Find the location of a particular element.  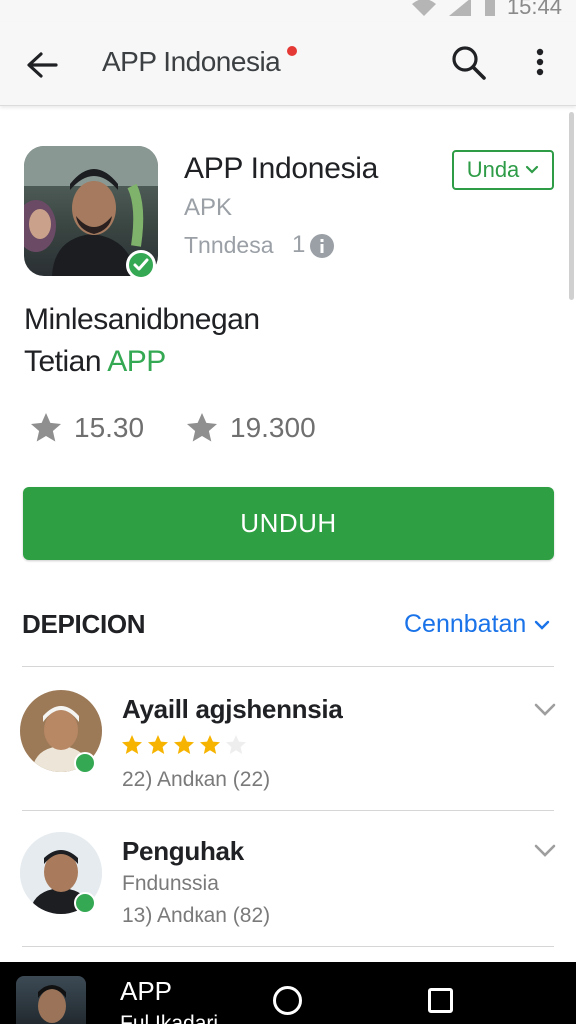

review-subtitle: Fndunssia is located at coordinates (170, 883).